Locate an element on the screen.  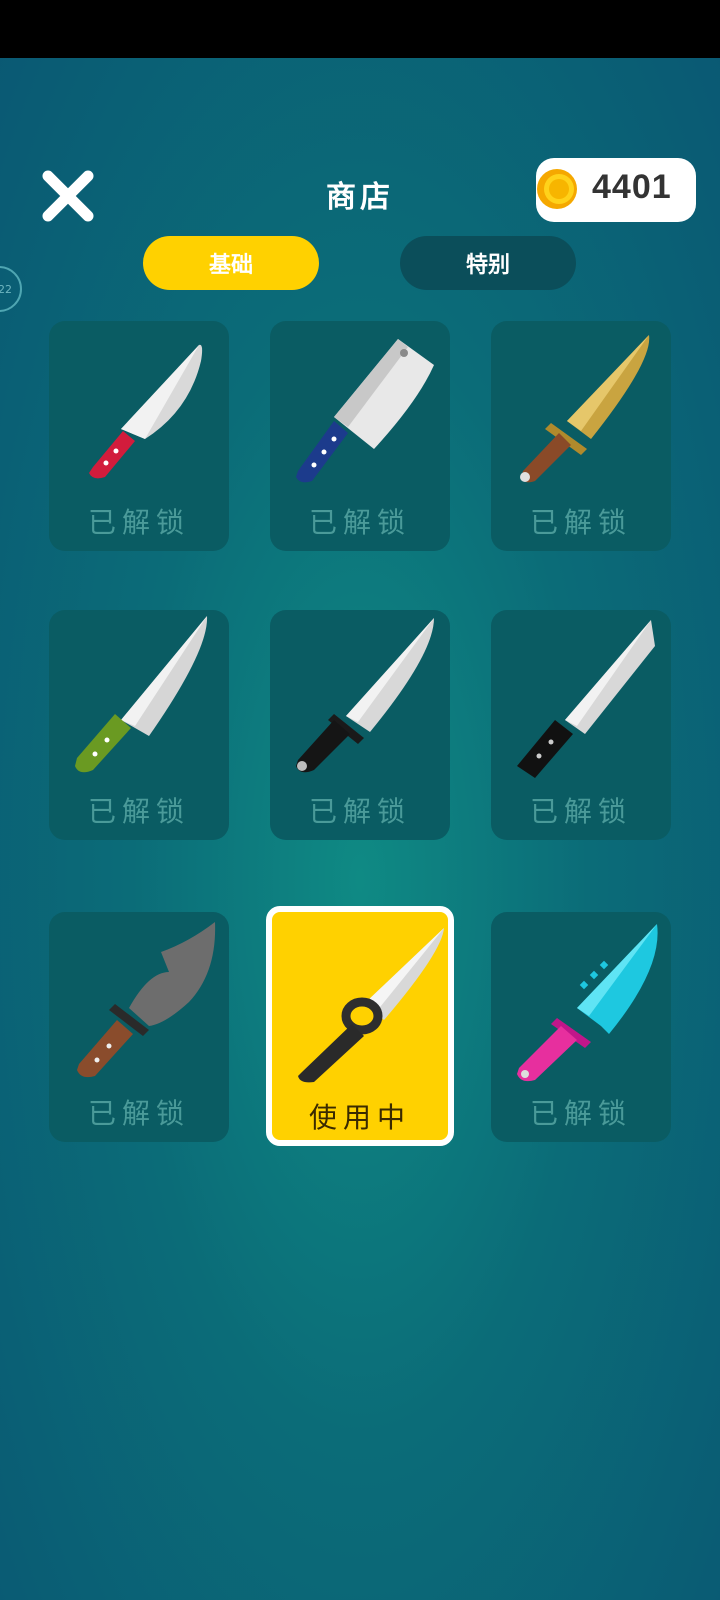
item-status: 使用中 is located at coordinates (359, 1117).